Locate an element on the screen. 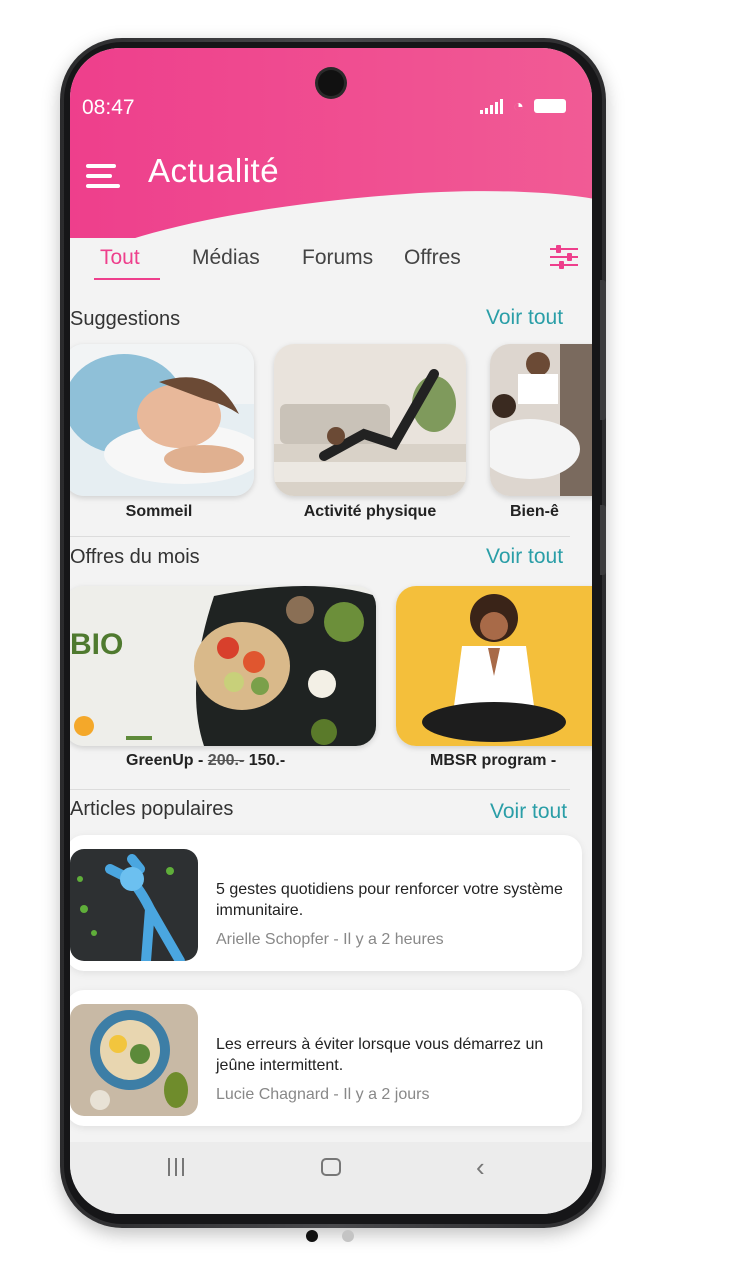 The height and width of the screenshot is (1262, 752). tab-forums: Forums is located at coordinates (337, 258).